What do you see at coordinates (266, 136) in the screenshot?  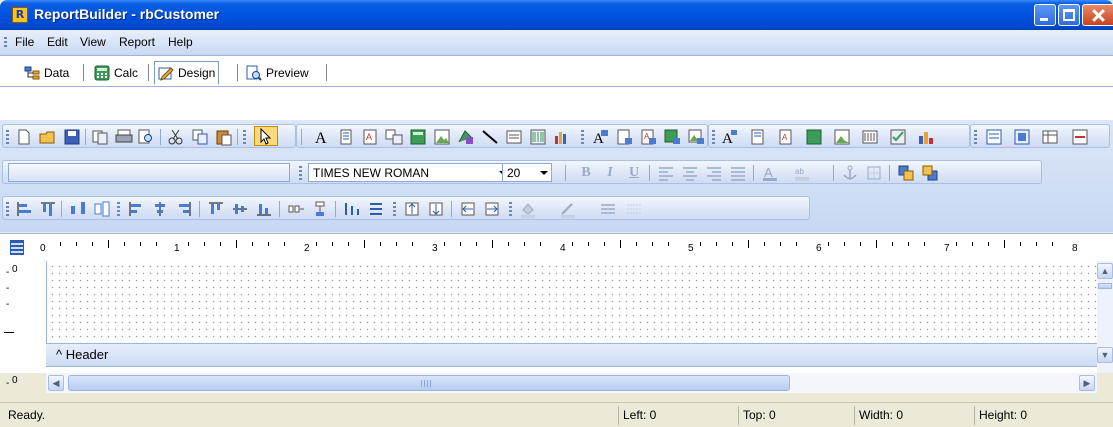 I see `select-tool-button` at bounding box center [266, 136].